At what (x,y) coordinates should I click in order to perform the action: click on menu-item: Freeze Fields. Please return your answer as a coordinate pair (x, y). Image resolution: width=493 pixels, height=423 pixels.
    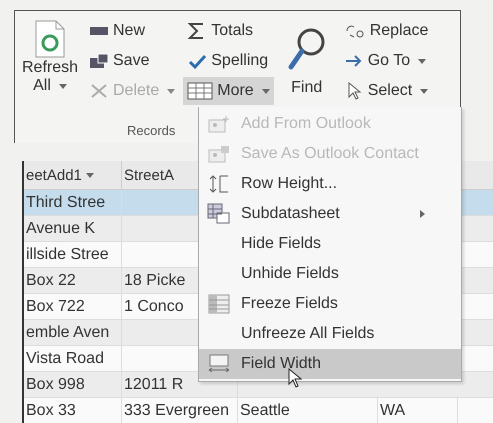
    Looking at the image, I should click on (330, 304).